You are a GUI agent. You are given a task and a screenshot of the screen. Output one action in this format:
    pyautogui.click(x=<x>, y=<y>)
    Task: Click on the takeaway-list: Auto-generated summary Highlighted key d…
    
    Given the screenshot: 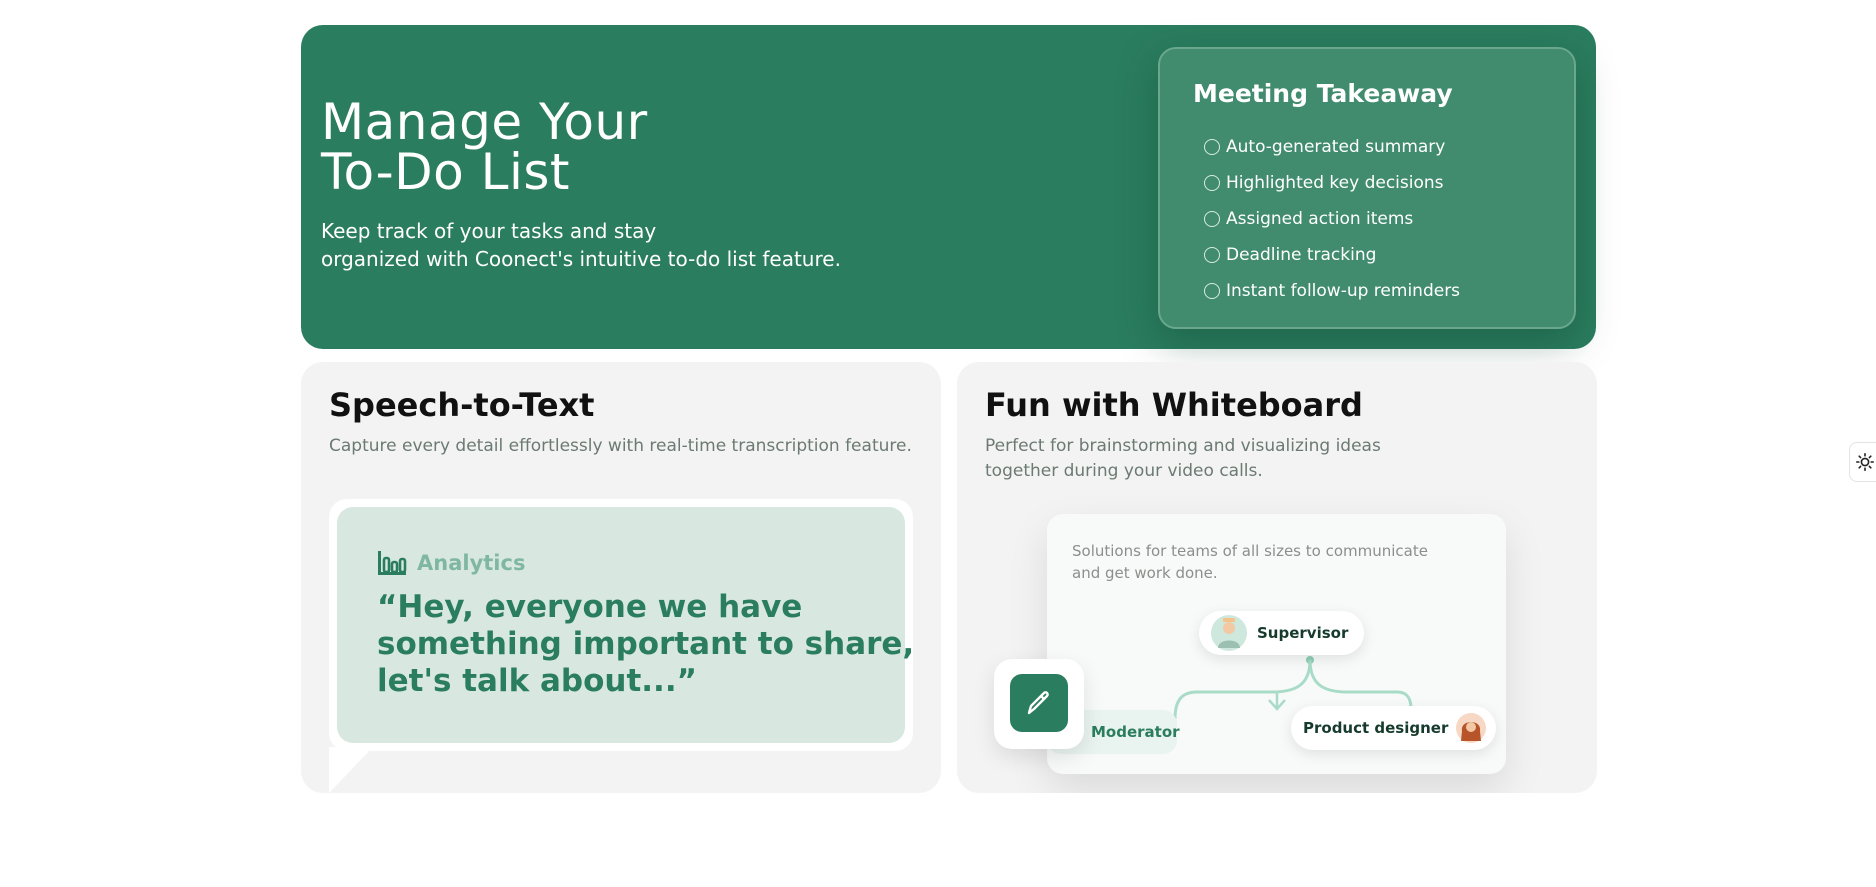 What is the action you would take?
    pyautogui.click(x=1332, y=219)
    